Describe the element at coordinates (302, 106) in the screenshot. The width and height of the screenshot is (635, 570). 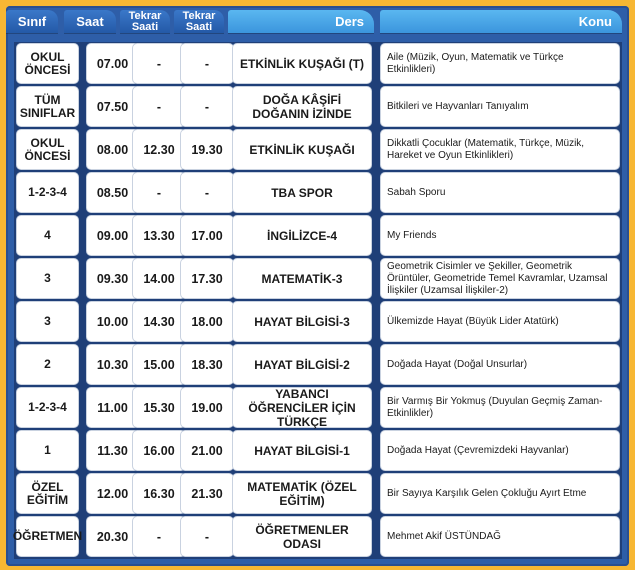
I see `cell-ders: DOĞA KÂŞİFİ DOĞANIN İZİNDE` at that location.